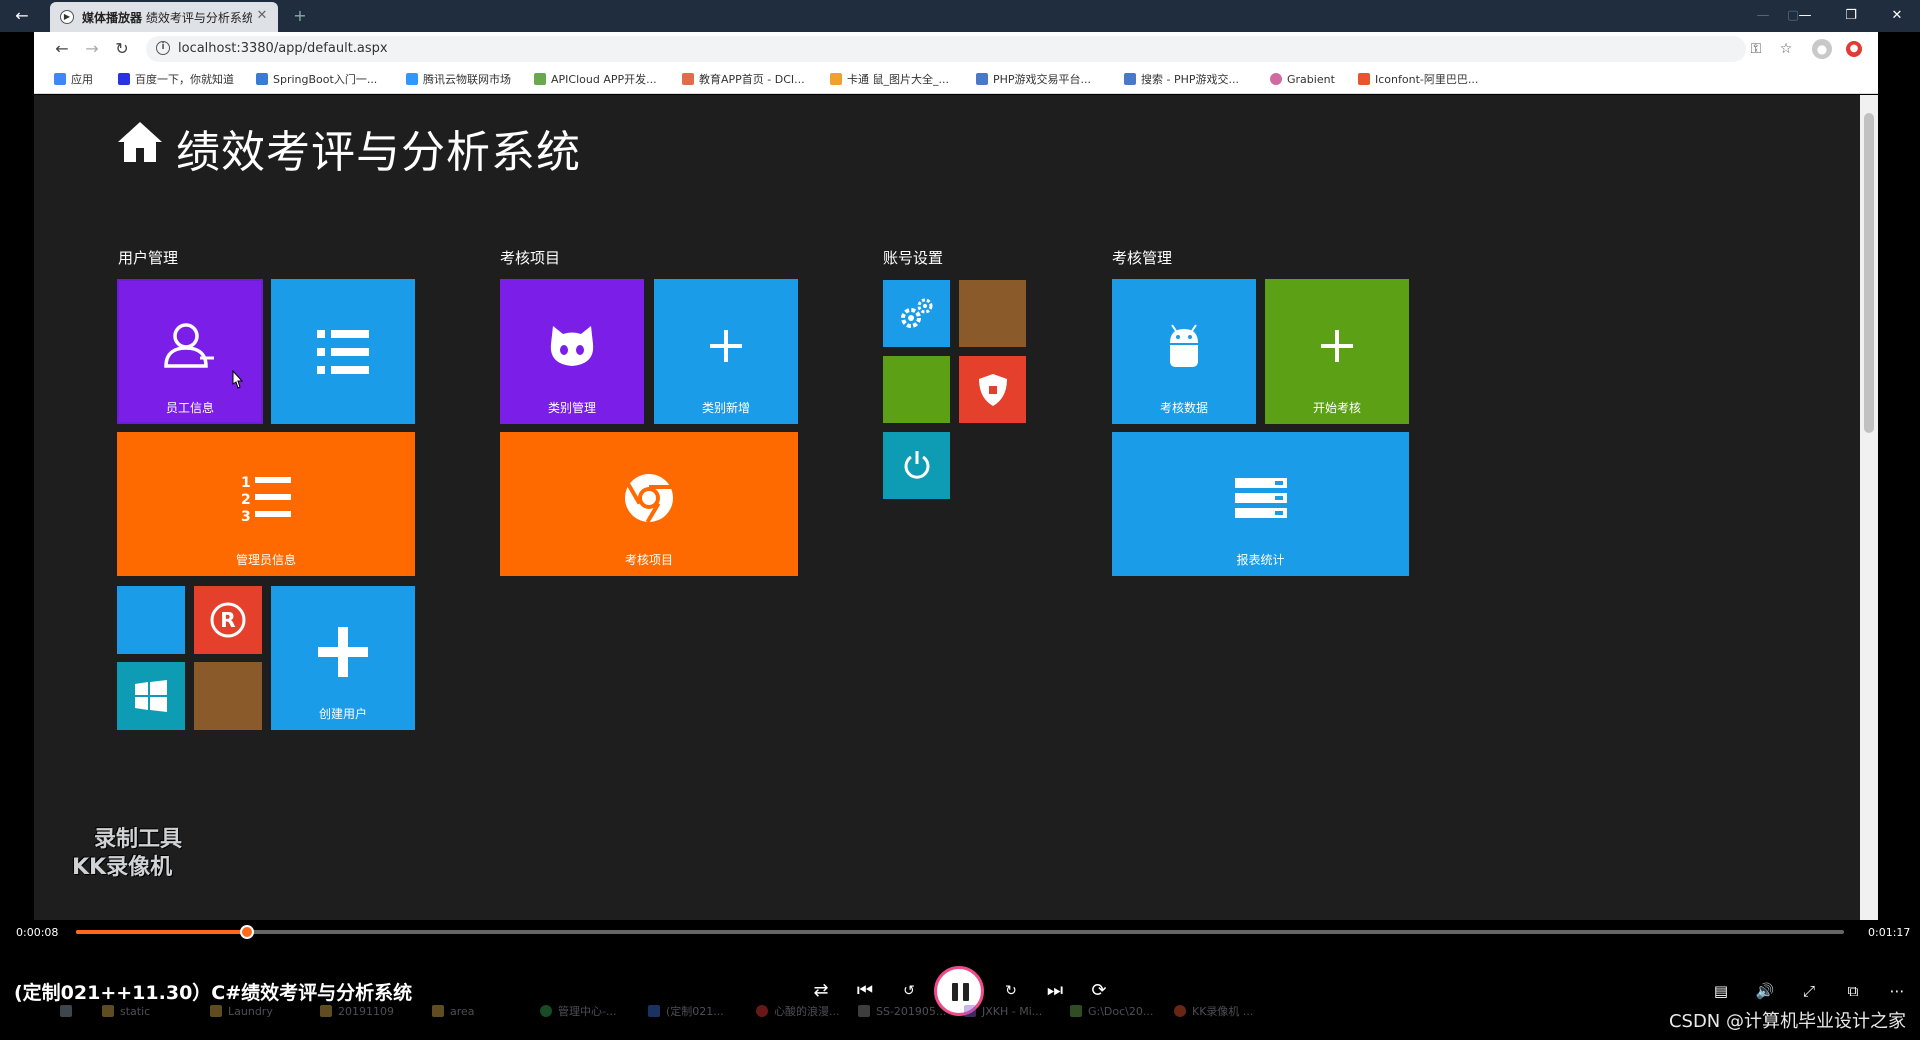  I want to click on baidu-paw-icon, so click(124, 79).